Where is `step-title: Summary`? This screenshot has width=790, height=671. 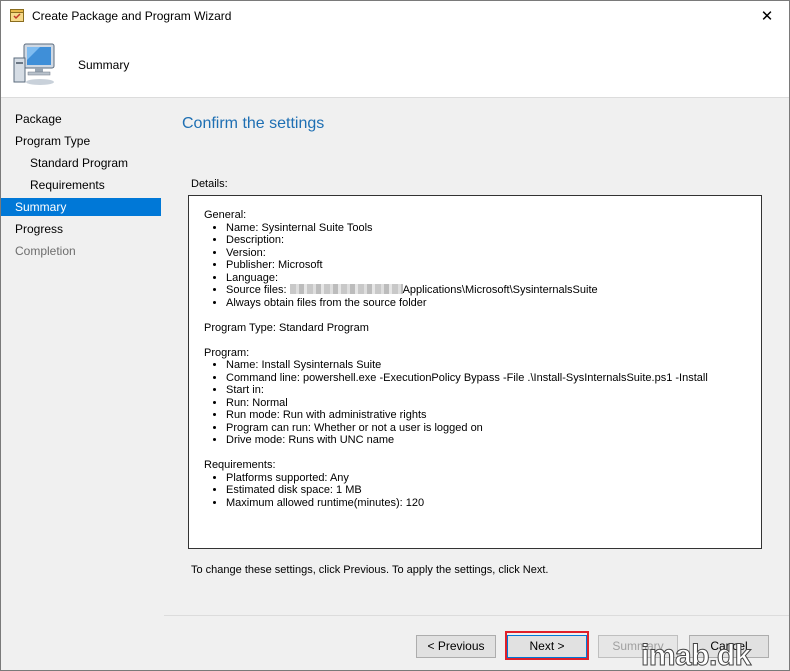 step-title: Summary is located at coordinates (104, 65).